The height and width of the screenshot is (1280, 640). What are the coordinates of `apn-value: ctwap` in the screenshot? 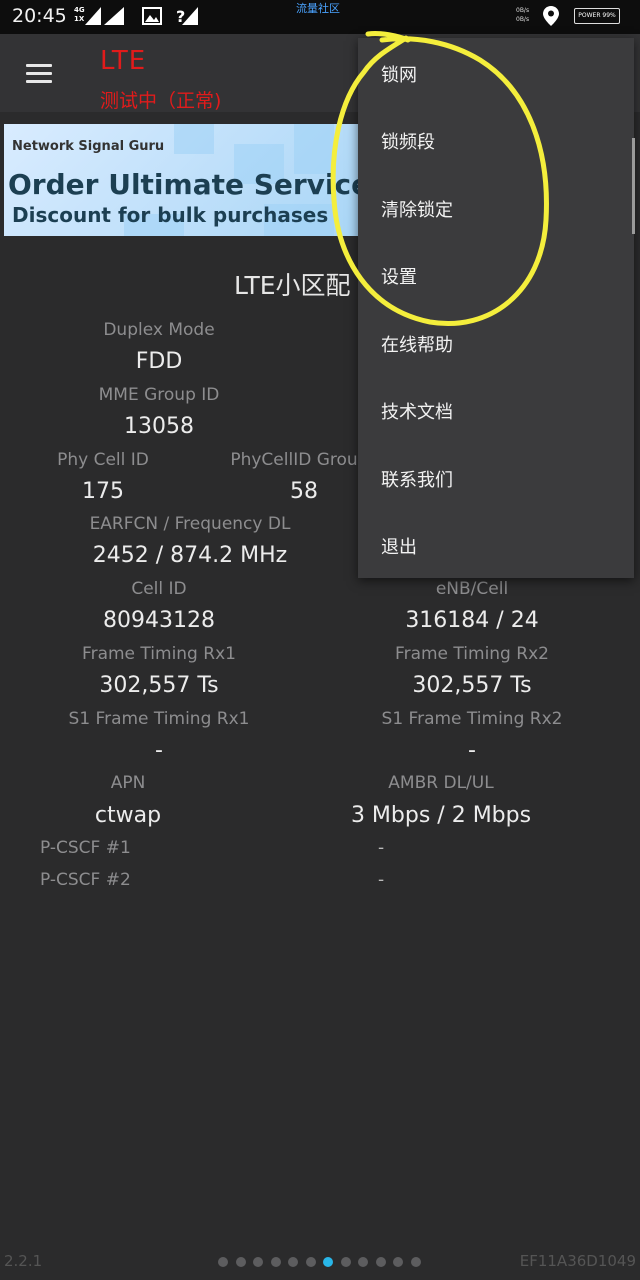 It's located at (128, 815).